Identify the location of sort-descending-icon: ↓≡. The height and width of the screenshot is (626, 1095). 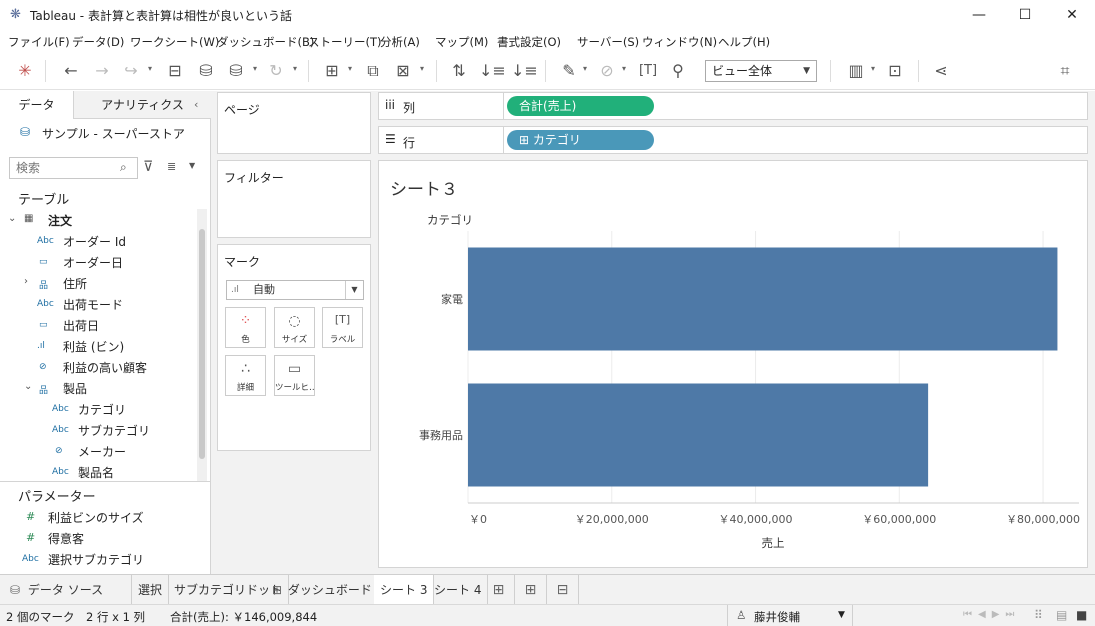
(524, 71).